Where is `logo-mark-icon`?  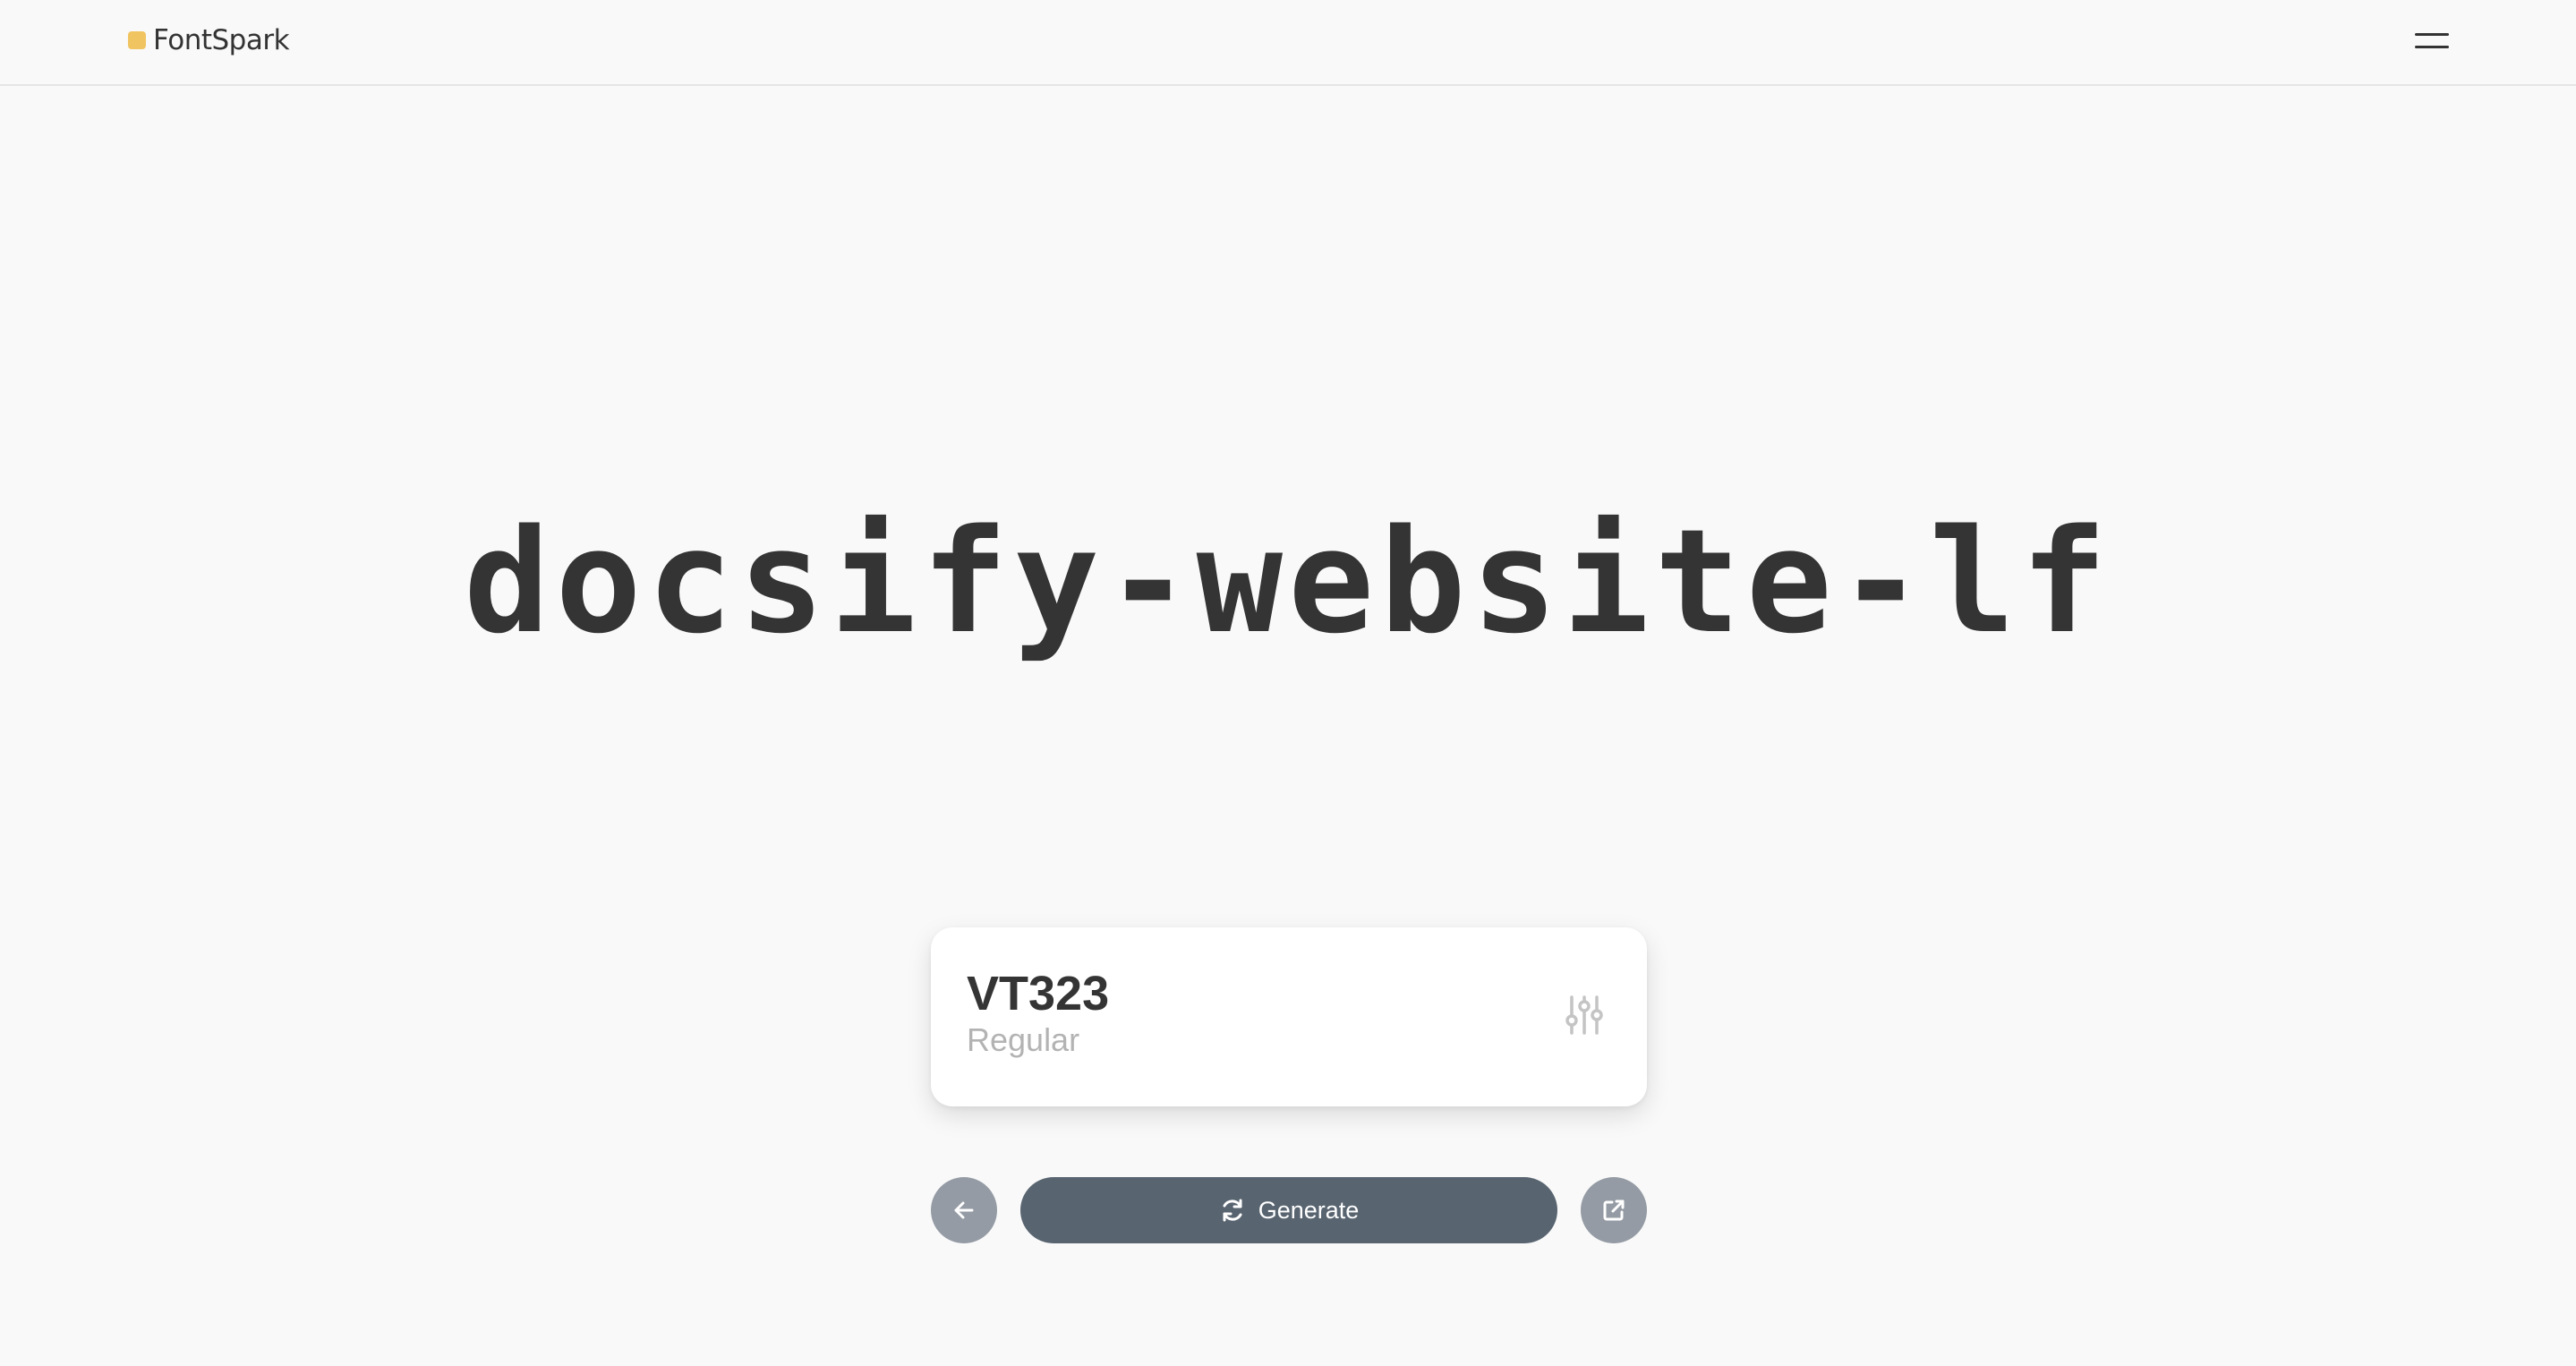
logo-mark-icon is located at coordinates (137, 40).